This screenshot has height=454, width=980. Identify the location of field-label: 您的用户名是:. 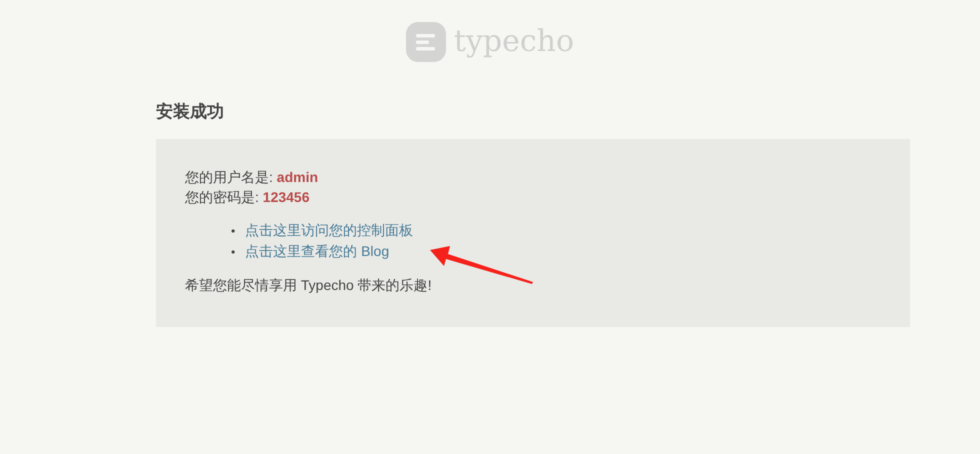
(229, 177).